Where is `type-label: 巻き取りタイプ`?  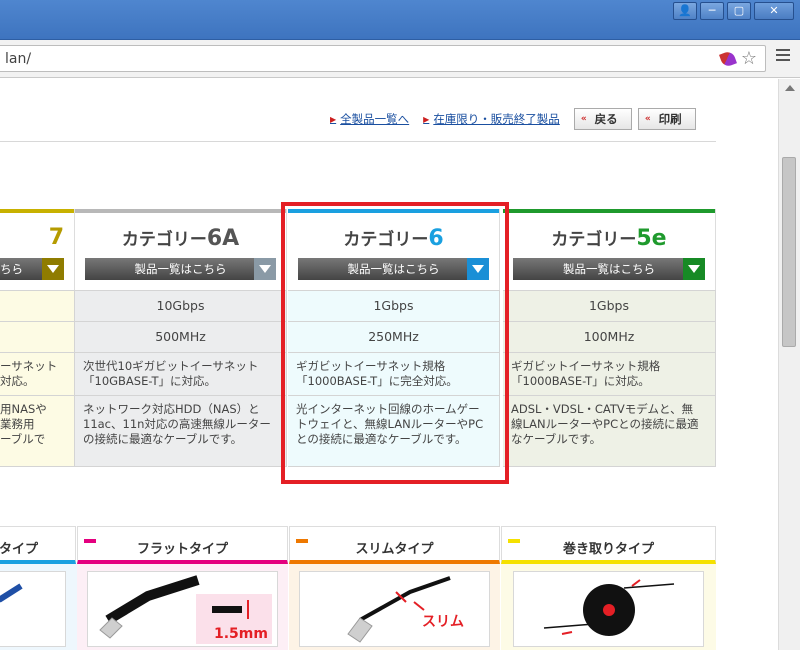 type-label: 巻き取りタイプ is located at coordinates (608, 549).